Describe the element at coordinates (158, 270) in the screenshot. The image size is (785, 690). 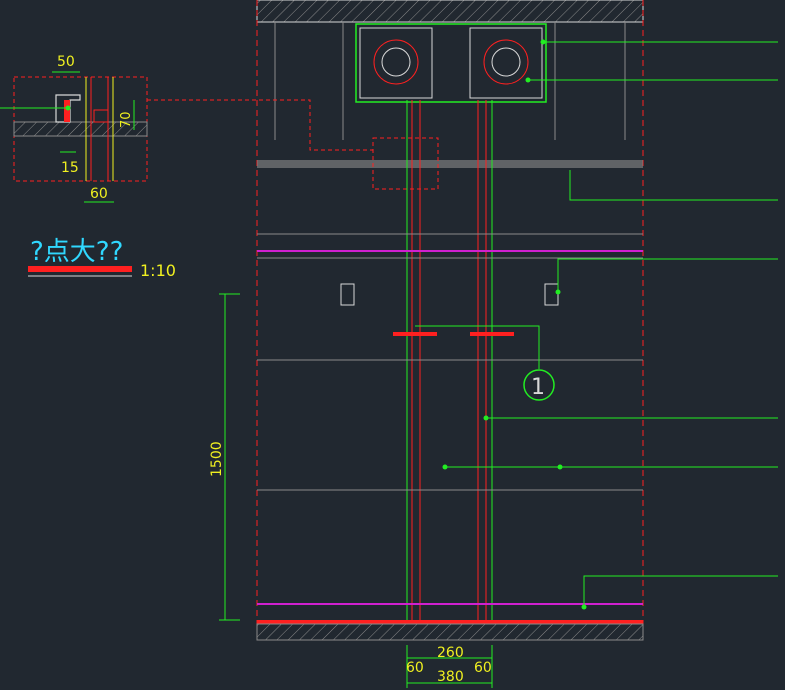
I see `detail-scale: 1:10` at that location.